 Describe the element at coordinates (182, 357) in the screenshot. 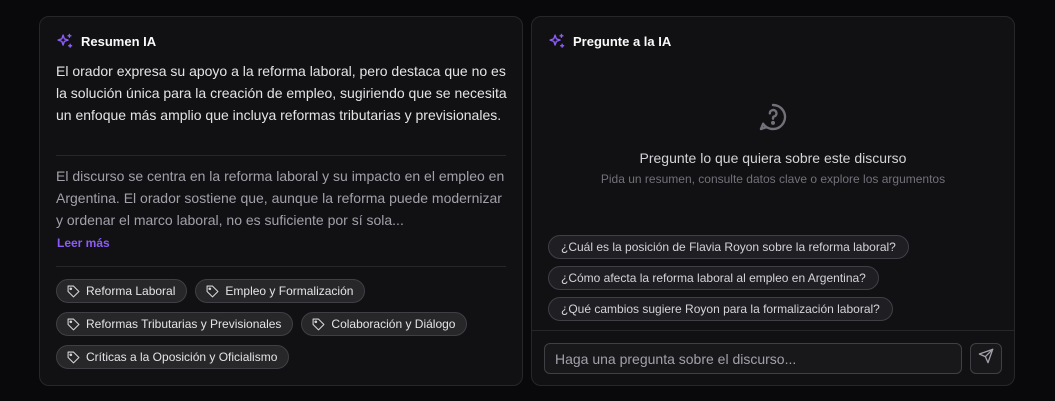

I see `tag-label: Críticas a la Oposición y Oficialismo` at that location.